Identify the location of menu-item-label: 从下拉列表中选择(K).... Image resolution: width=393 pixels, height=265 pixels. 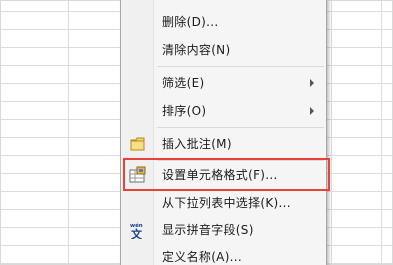
(226, 203).